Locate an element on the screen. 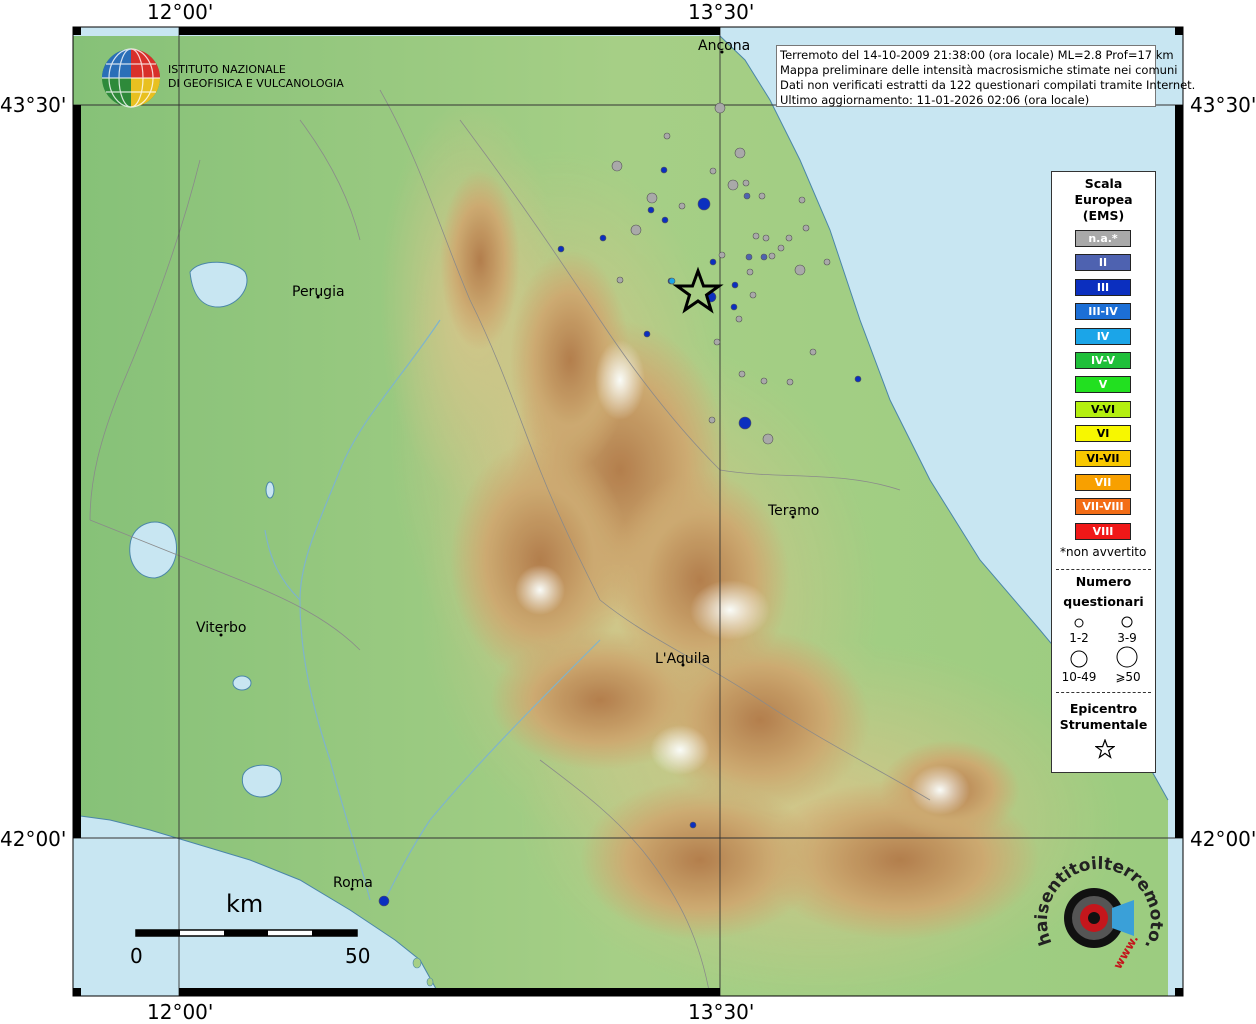 The width and height of the screenshot is (1256, 1024). coord-top-right: 13°30' is located at coordinates (721, 12).